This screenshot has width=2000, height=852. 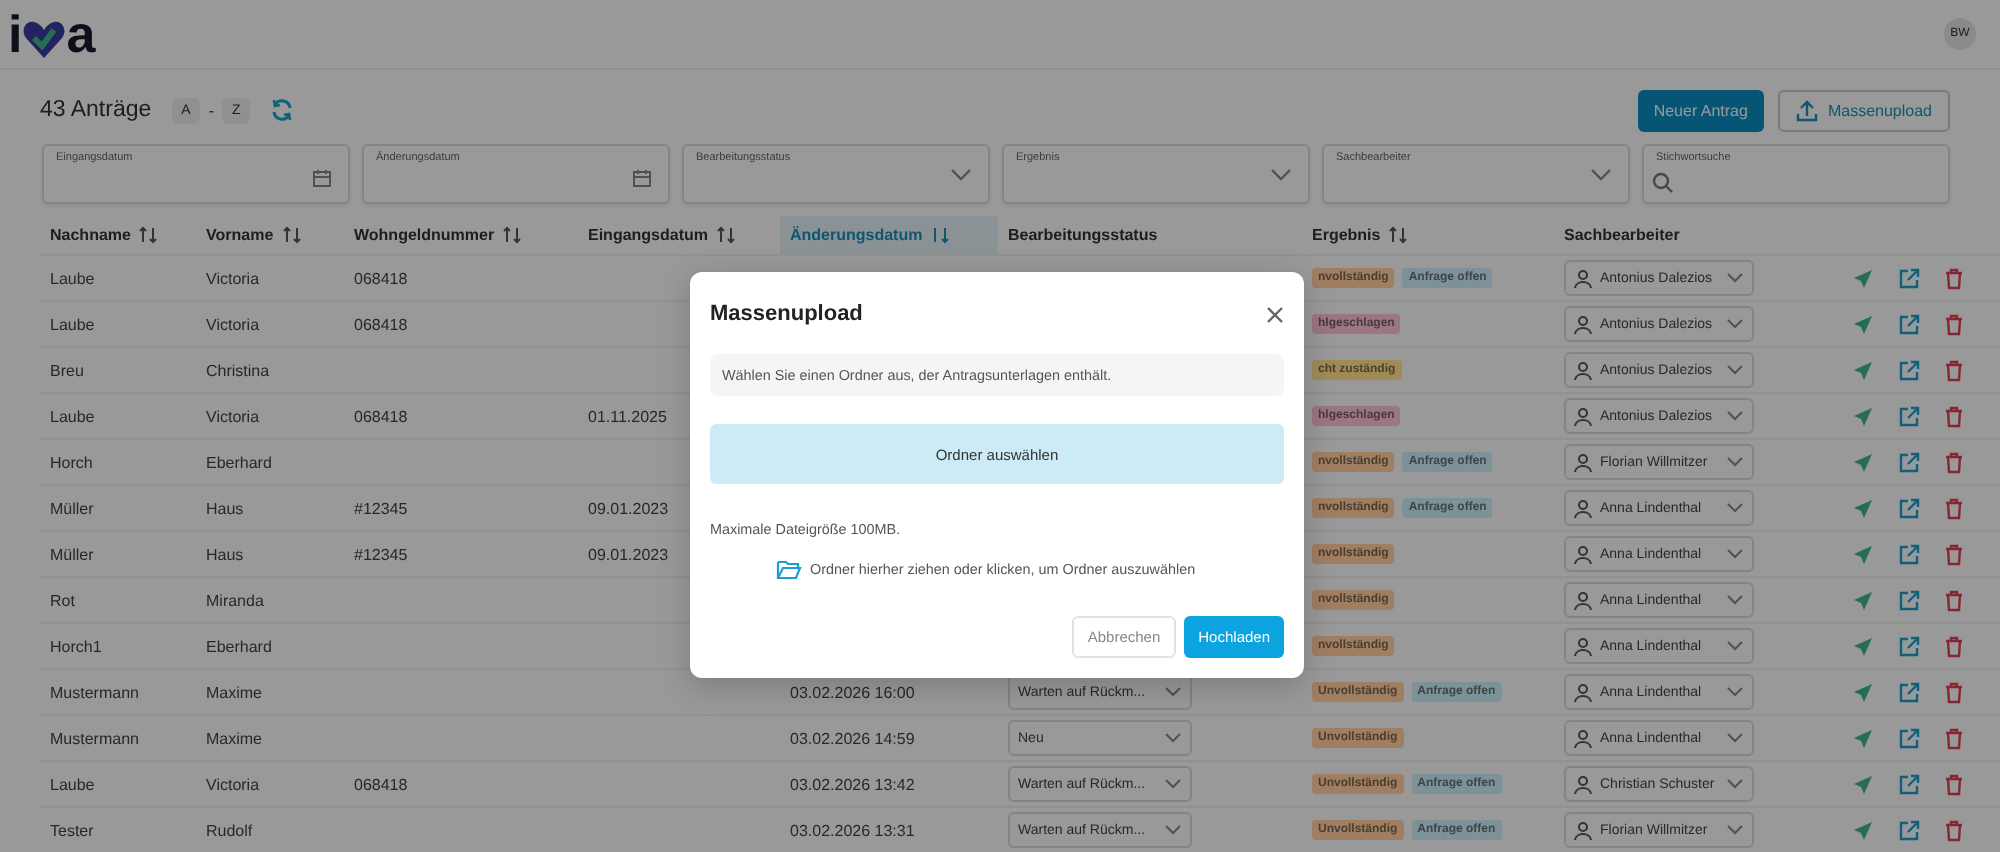 I want to click on search-icon, so click(x=1663, y=183).